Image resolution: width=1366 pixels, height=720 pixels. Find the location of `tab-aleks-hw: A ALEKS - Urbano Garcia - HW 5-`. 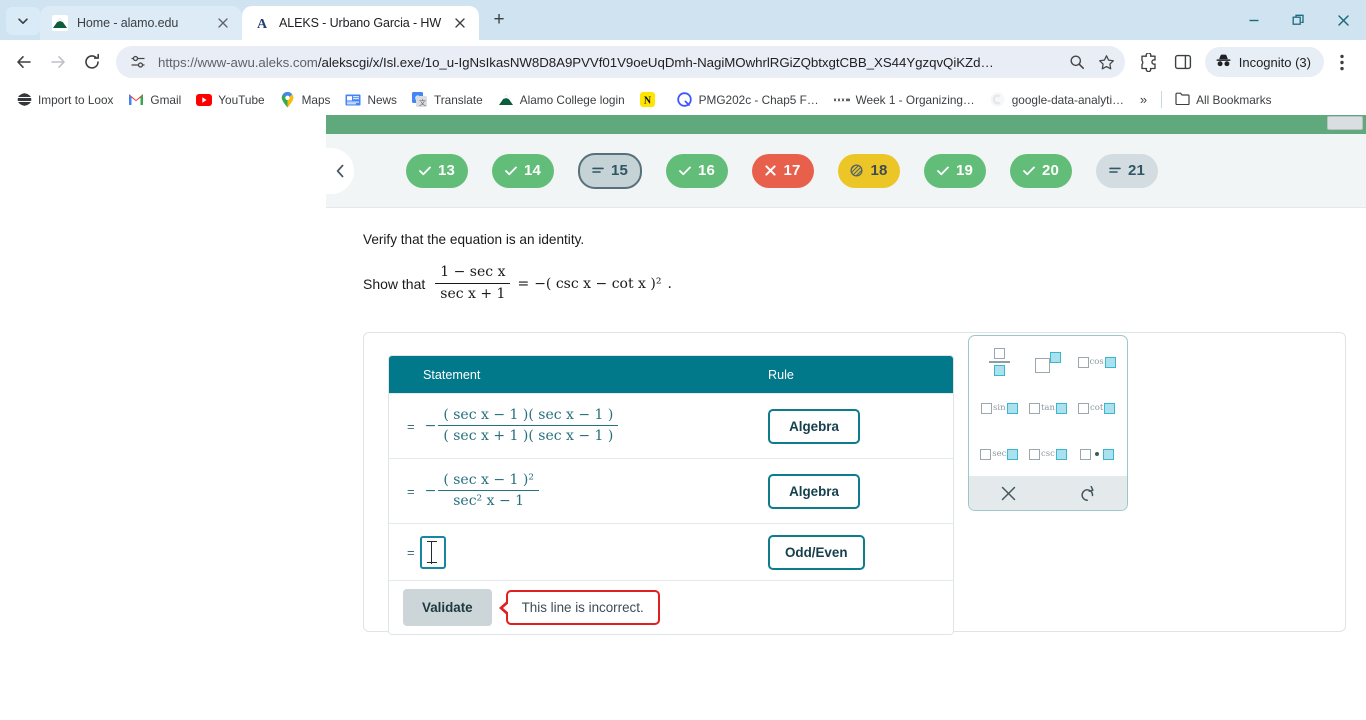

tab-aleks-hw: A ALEKS - Urbano Garcia - HW 5- is located at coordinates (360, 23).